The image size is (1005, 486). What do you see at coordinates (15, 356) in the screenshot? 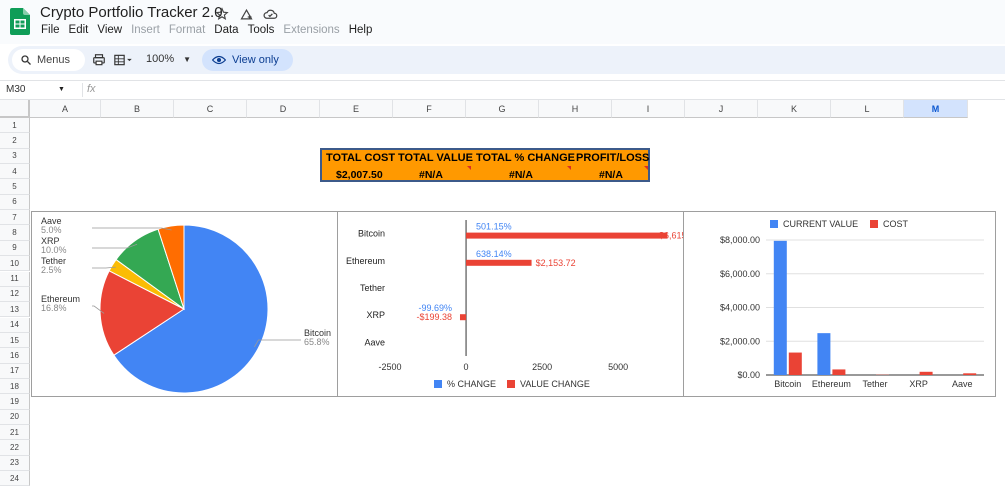
I see `row-header-16: 16` at bounding box center [15, 356].